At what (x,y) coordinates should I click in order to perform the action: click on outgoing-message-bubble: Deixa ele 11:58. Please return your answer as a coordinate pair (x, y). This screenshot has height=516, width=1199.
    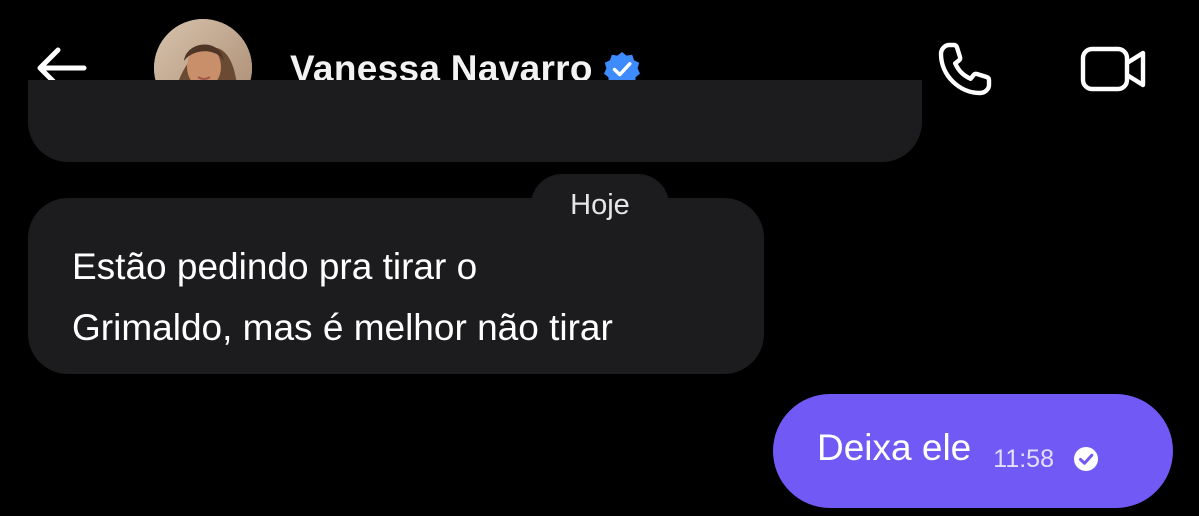
    Looking at the image, I should click on (973, 451).